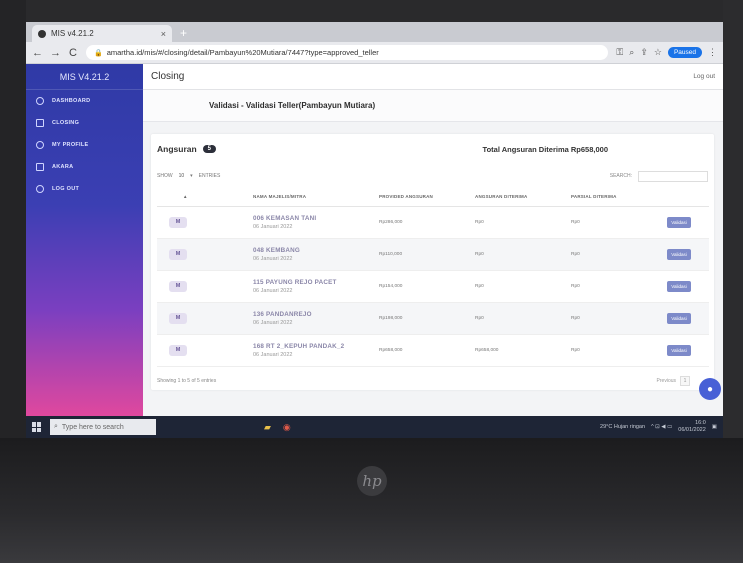 Image resolution: width=743 pixels, height=563 pixels. I want to click on back-icon: ←, so click(37, 53).